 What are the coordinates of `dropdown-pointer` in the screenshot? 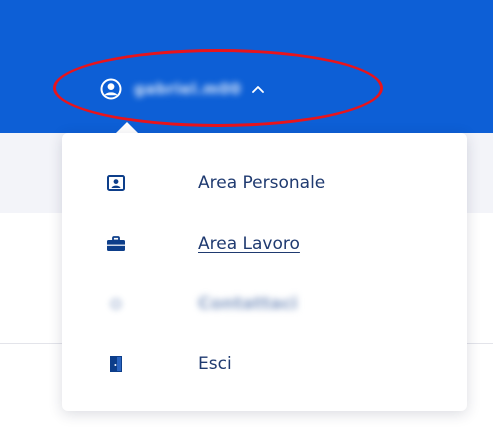 It's located at (127, 127).